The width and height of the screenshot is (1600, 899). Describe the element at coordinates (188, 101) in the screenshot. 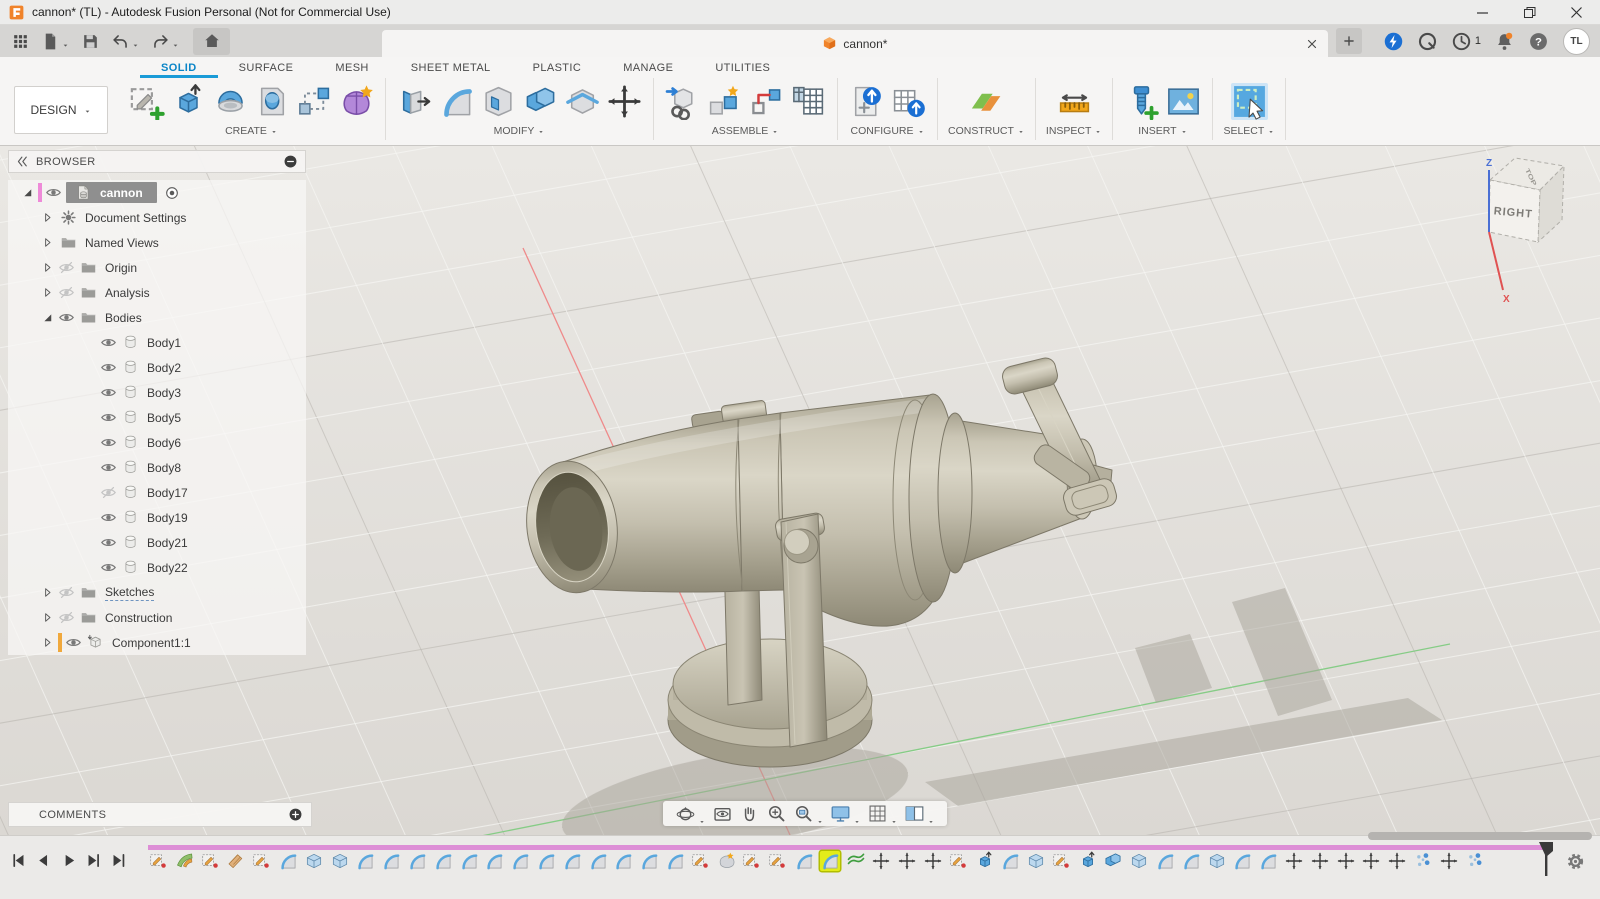

I see `extrude-button` at that location.